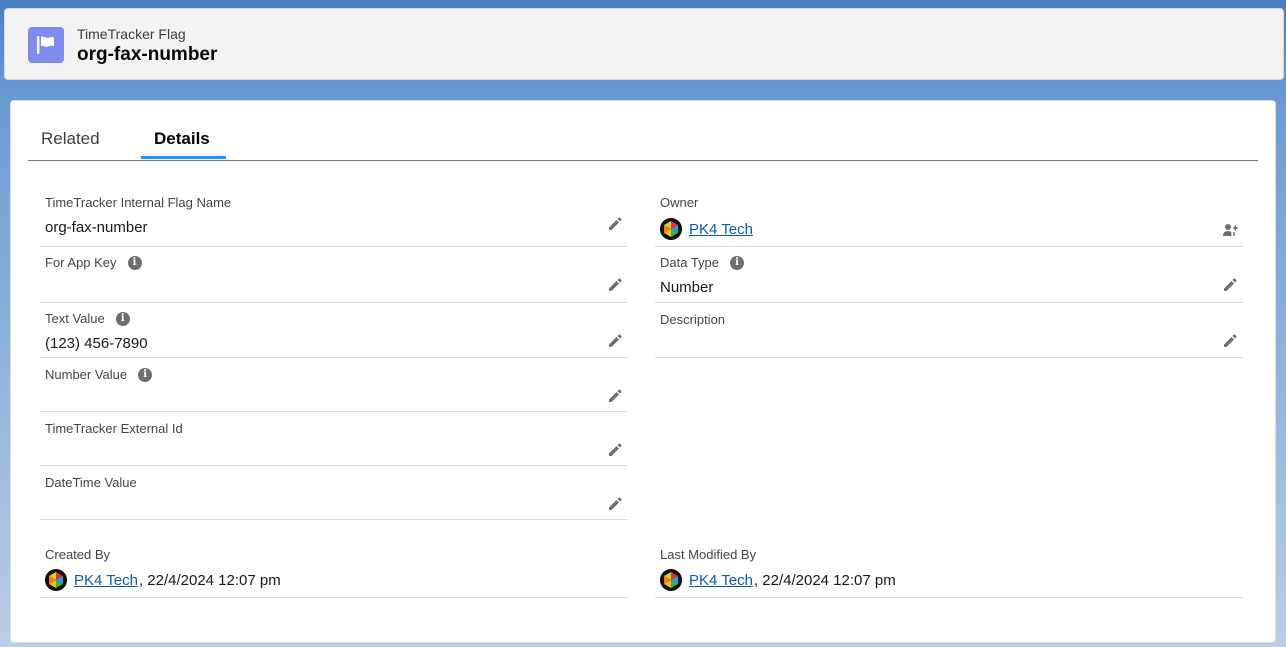 The width and height of the screenshot is (1286, 647). What do you see at coordinates (334, 439) in the screenshot?
I see `field-external-id: TimeTracker External Id` at bounding box center [334, 439].